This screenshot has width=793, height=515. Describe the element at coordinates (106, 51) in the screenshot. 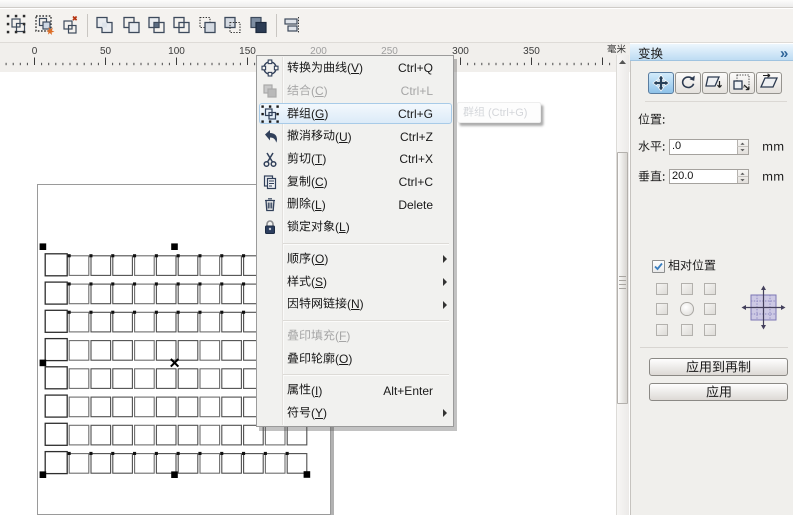

I see `svg-text: 50` at that location.